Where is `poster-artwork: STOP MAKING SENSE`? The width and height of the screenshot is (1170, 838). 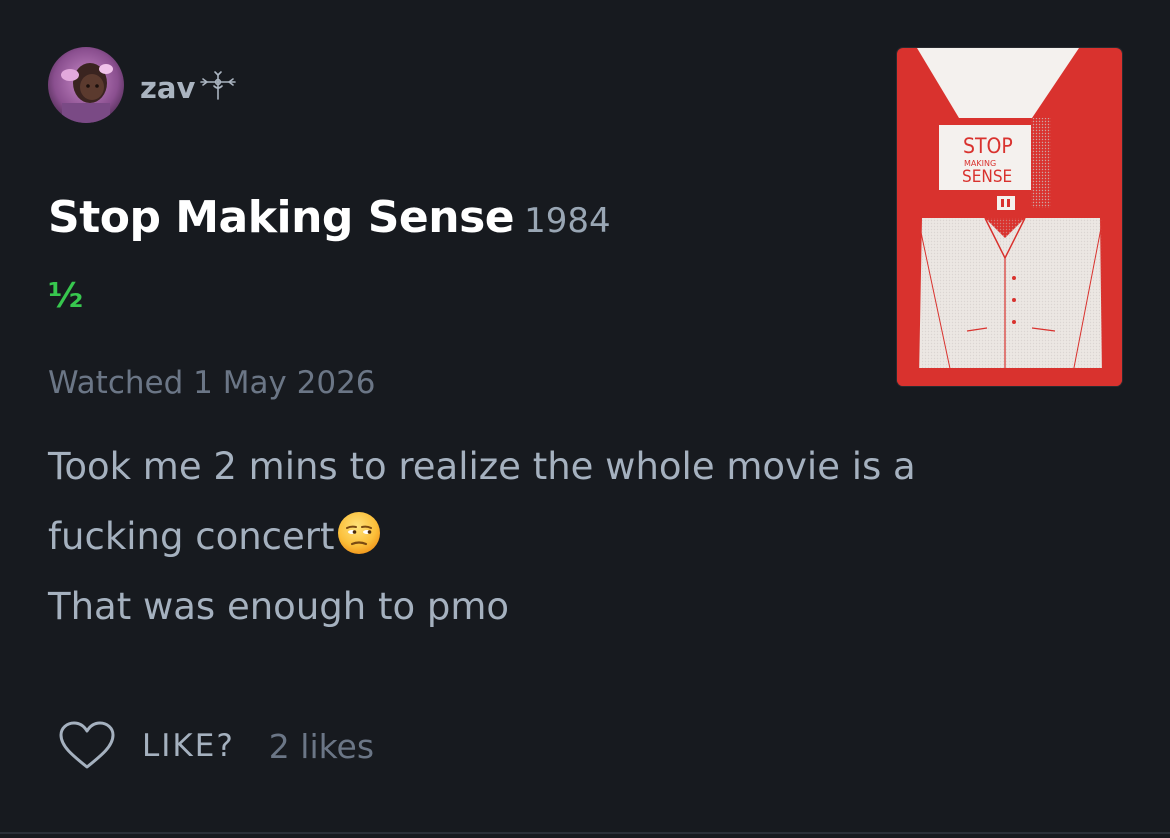
poster-artwork: STOP MAKING SENSE is located at coordinates (1009, 217).